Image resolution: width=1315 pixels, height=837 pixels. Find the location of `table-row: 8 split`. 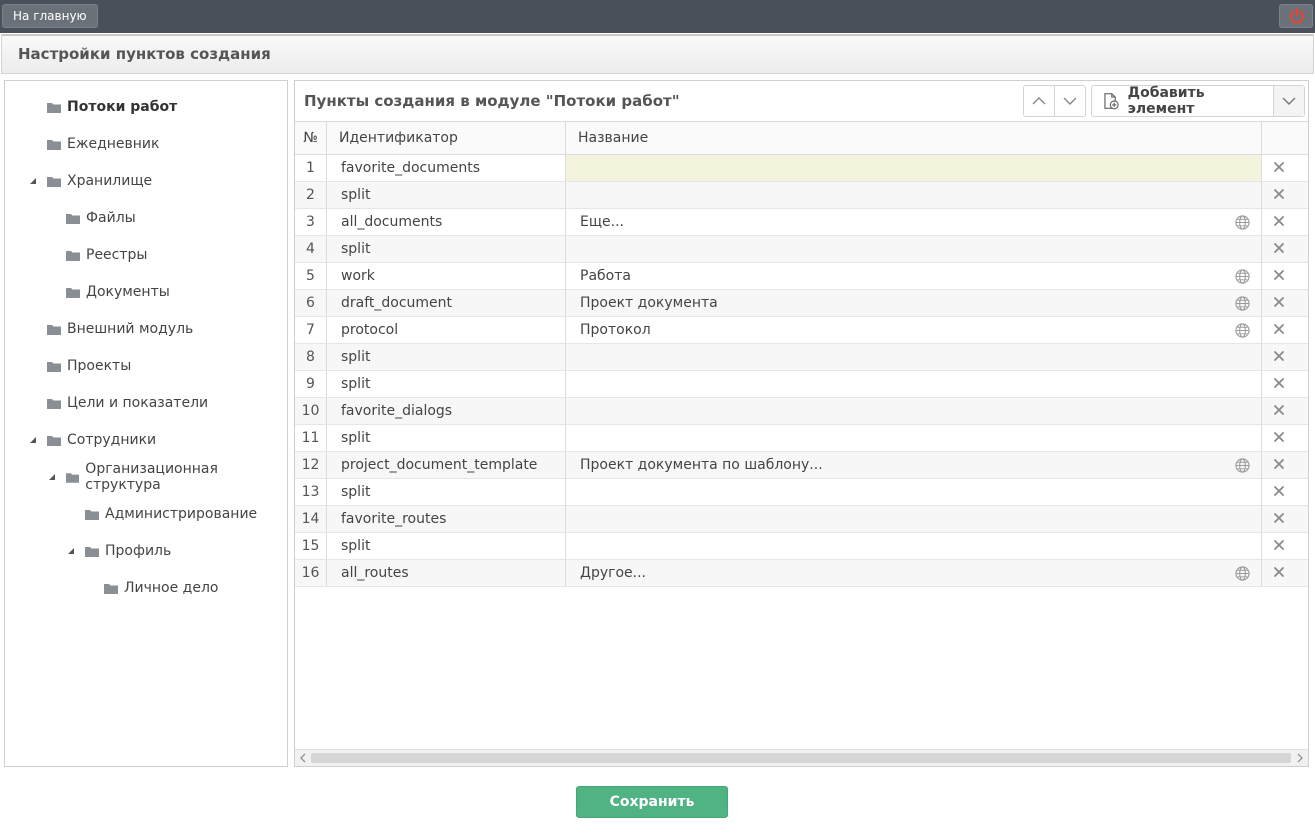

table-row: 8 split is located at coordinates (801, 357).